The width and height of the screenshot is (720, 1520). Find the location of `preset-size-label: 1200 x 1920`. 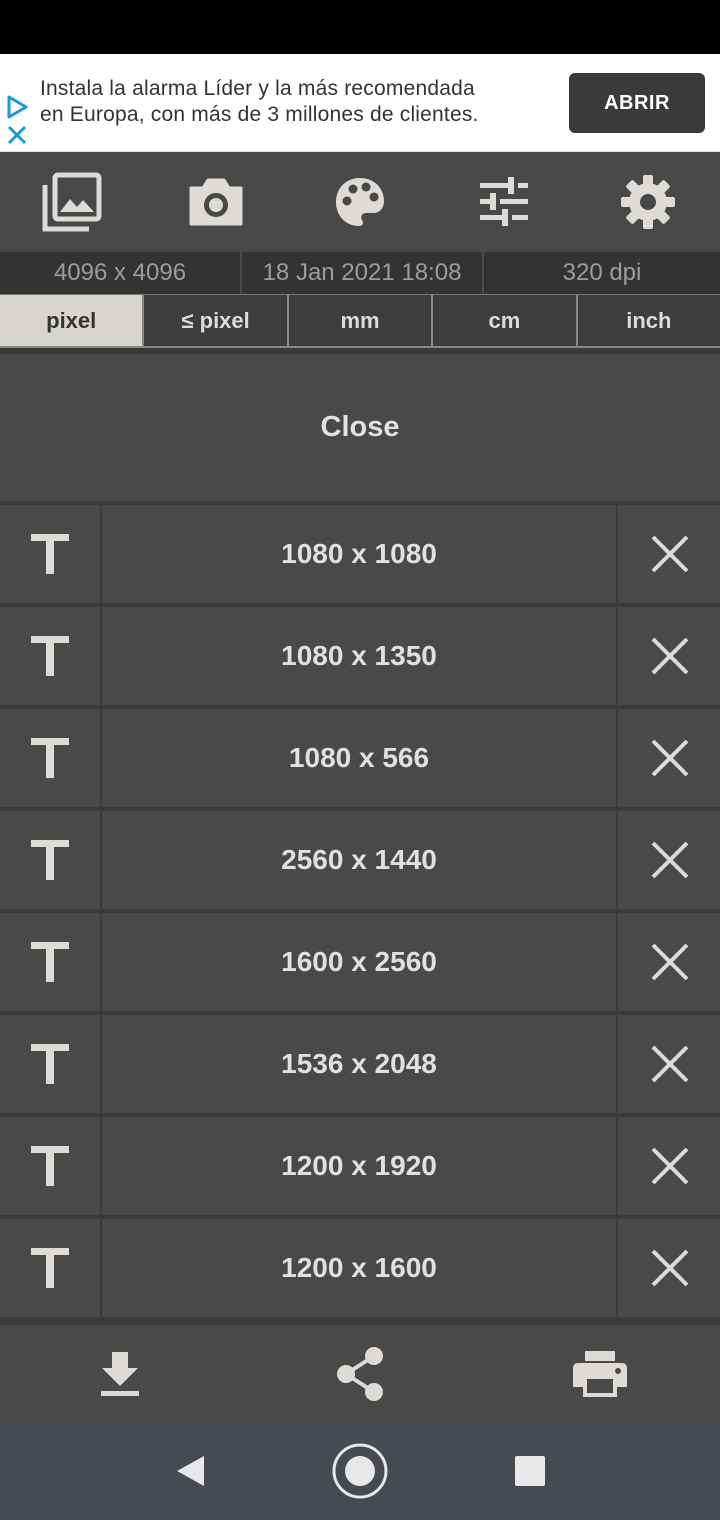

preset-size-label: 1200 x 1920 is located at coordinates (359, 1166).